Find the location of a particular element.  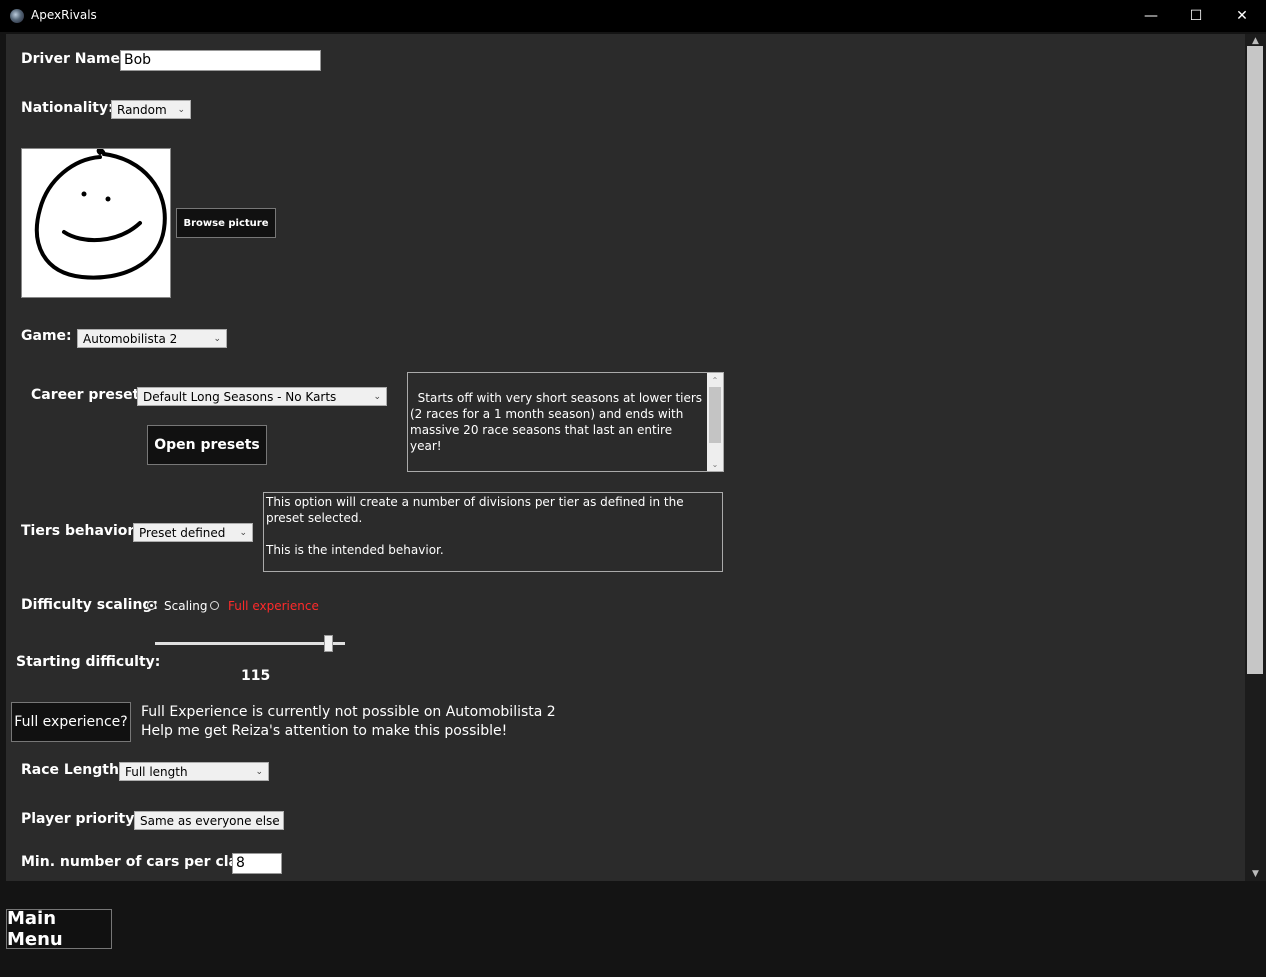

vertical-scrollbar: ▲ ▼ is located at coordinates (1255, 457).